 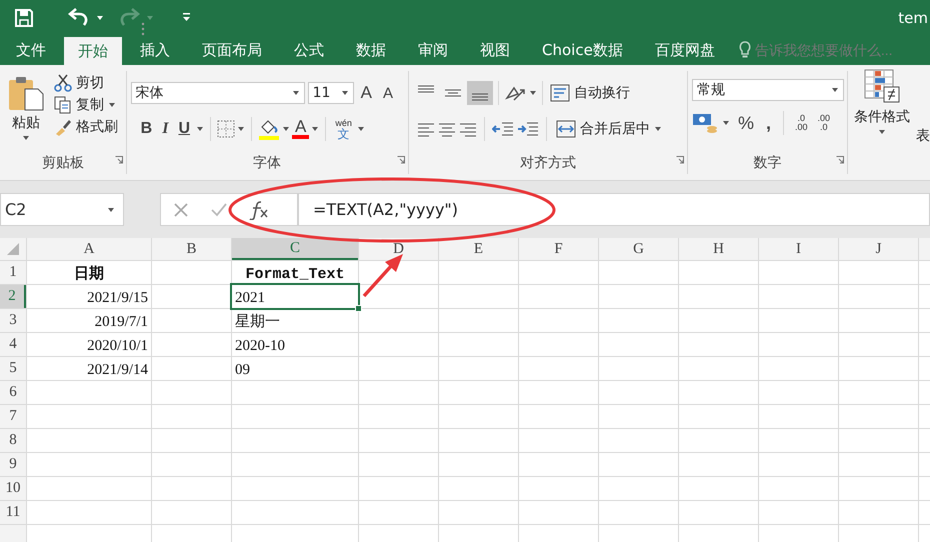 What do you see at coordinates (86, 105) in the screenshot?
I see `copy-button: 复制` at bounding box center [86, 105].